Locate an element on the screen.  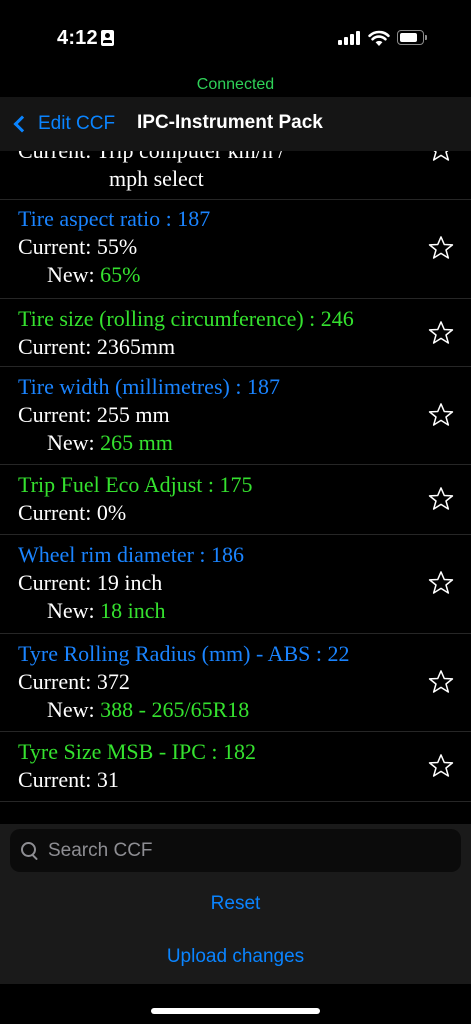
current-value: 31 is located at coordinates (107, 779).